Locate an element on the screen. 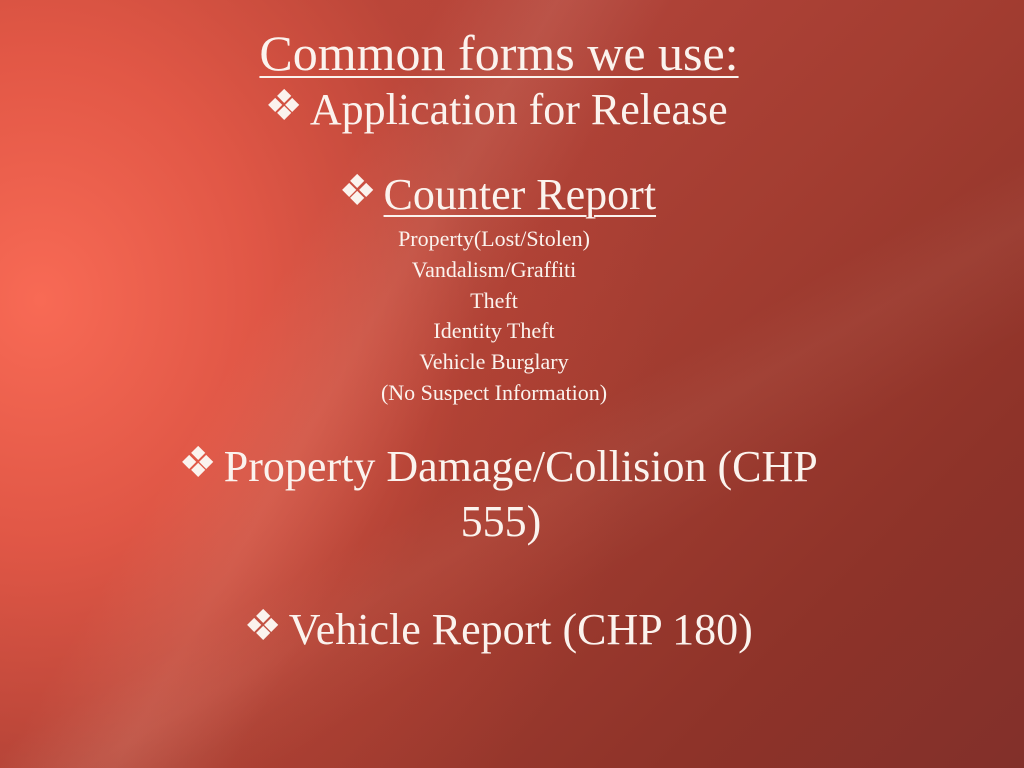 Image resolution: width=1024 pixels, height=768 pixels. list-item-label: Property Damage/Collision (CHP is located at coordinates (520, 466).